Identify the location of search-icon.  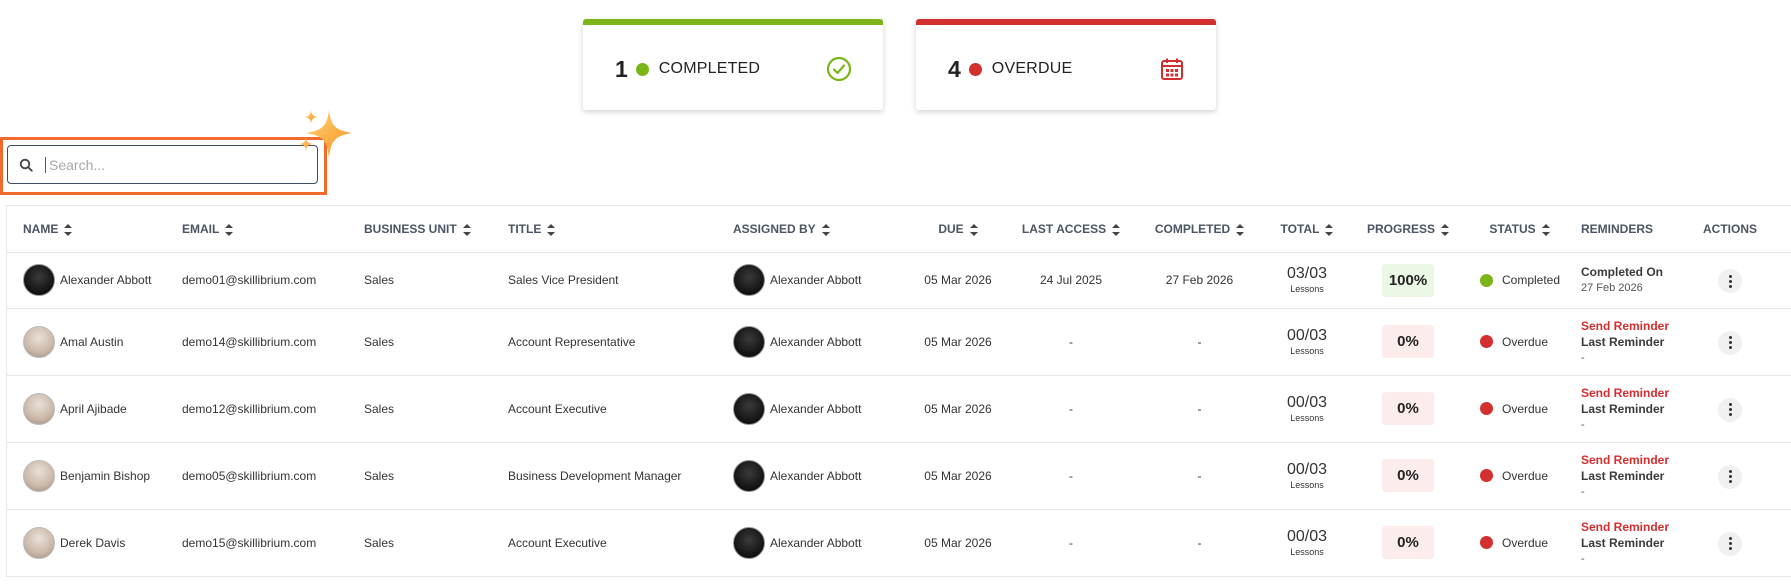
(27, 165).